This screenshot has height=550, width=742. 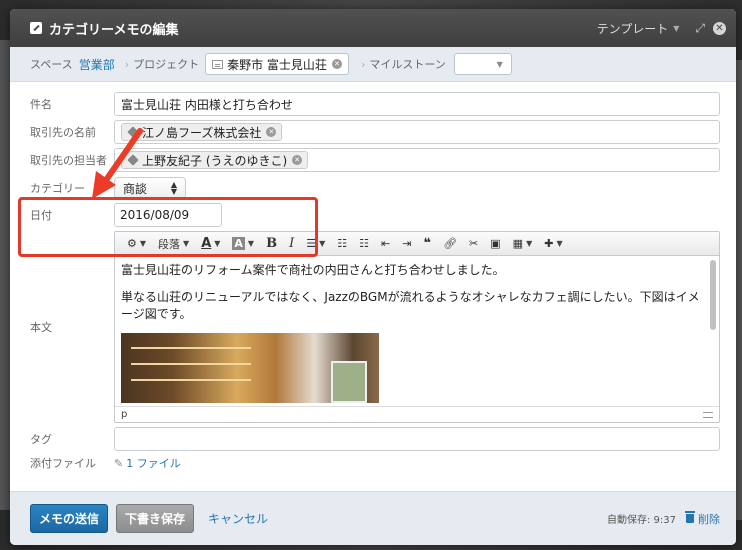 I want to click on indent-icon: ⇥, so click(x=407, y=243).